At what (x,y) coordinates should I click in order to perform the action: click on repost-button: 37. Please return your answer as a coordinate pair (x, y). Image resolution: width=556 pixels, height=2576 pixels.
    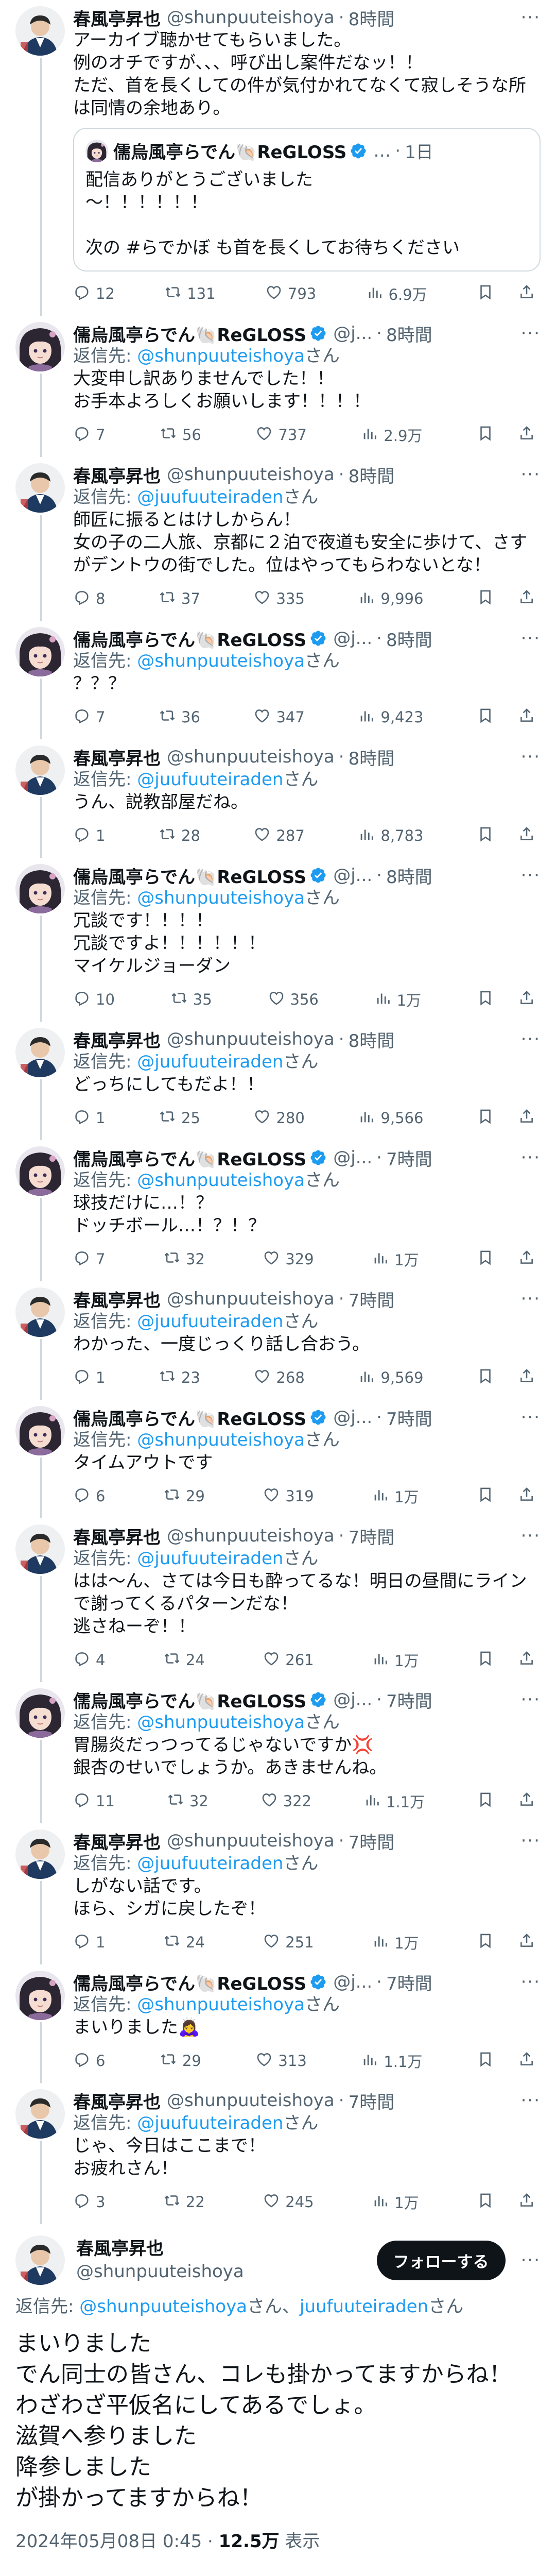
    Looking at the image, I should click on (179, 598).